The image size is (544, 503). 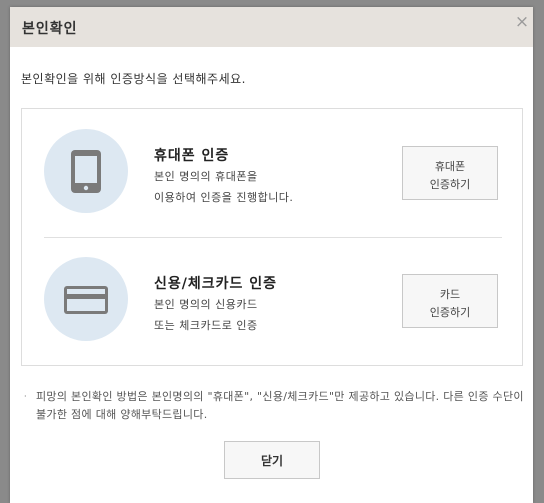 I want to click on mobile-phone-icon, so click(x=86, y=171).